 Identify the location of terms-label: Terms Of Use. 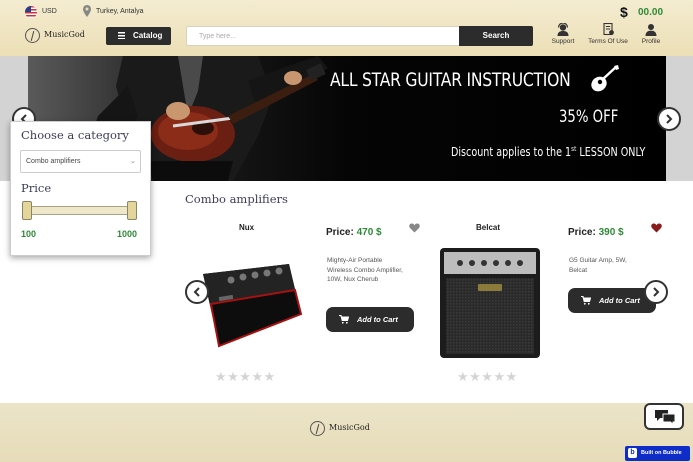
(608, 41).